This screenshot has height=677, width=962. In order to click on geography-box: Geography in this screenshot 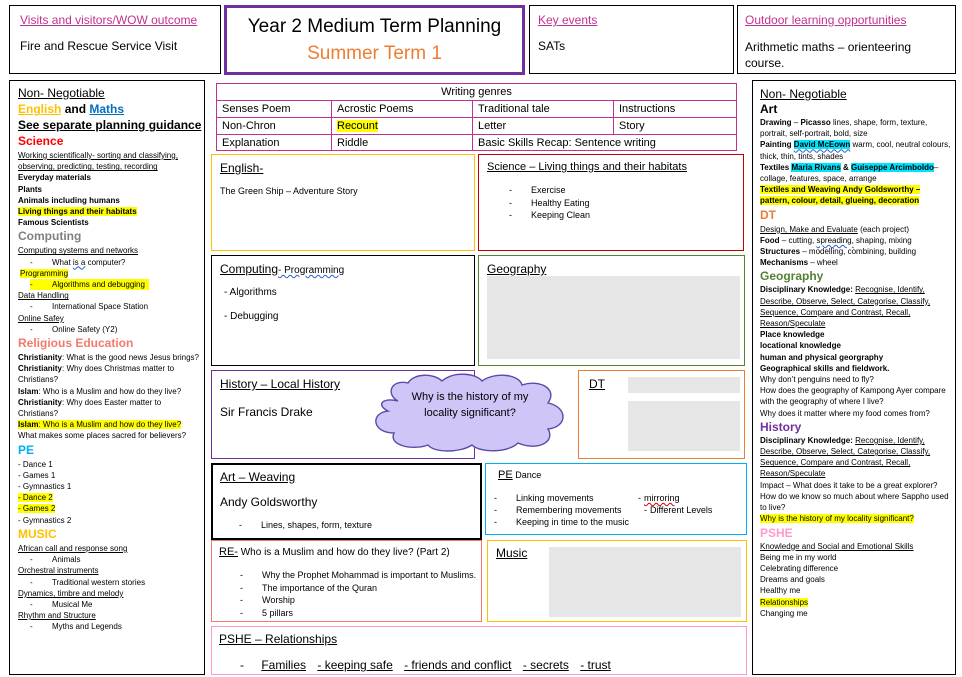, I will do `click(611, 310)`.